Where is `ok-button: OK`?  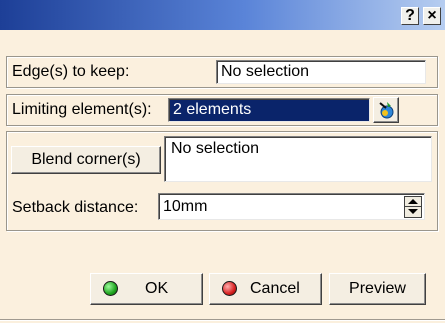
ok-button: OK is located at coordinates (146, 289).